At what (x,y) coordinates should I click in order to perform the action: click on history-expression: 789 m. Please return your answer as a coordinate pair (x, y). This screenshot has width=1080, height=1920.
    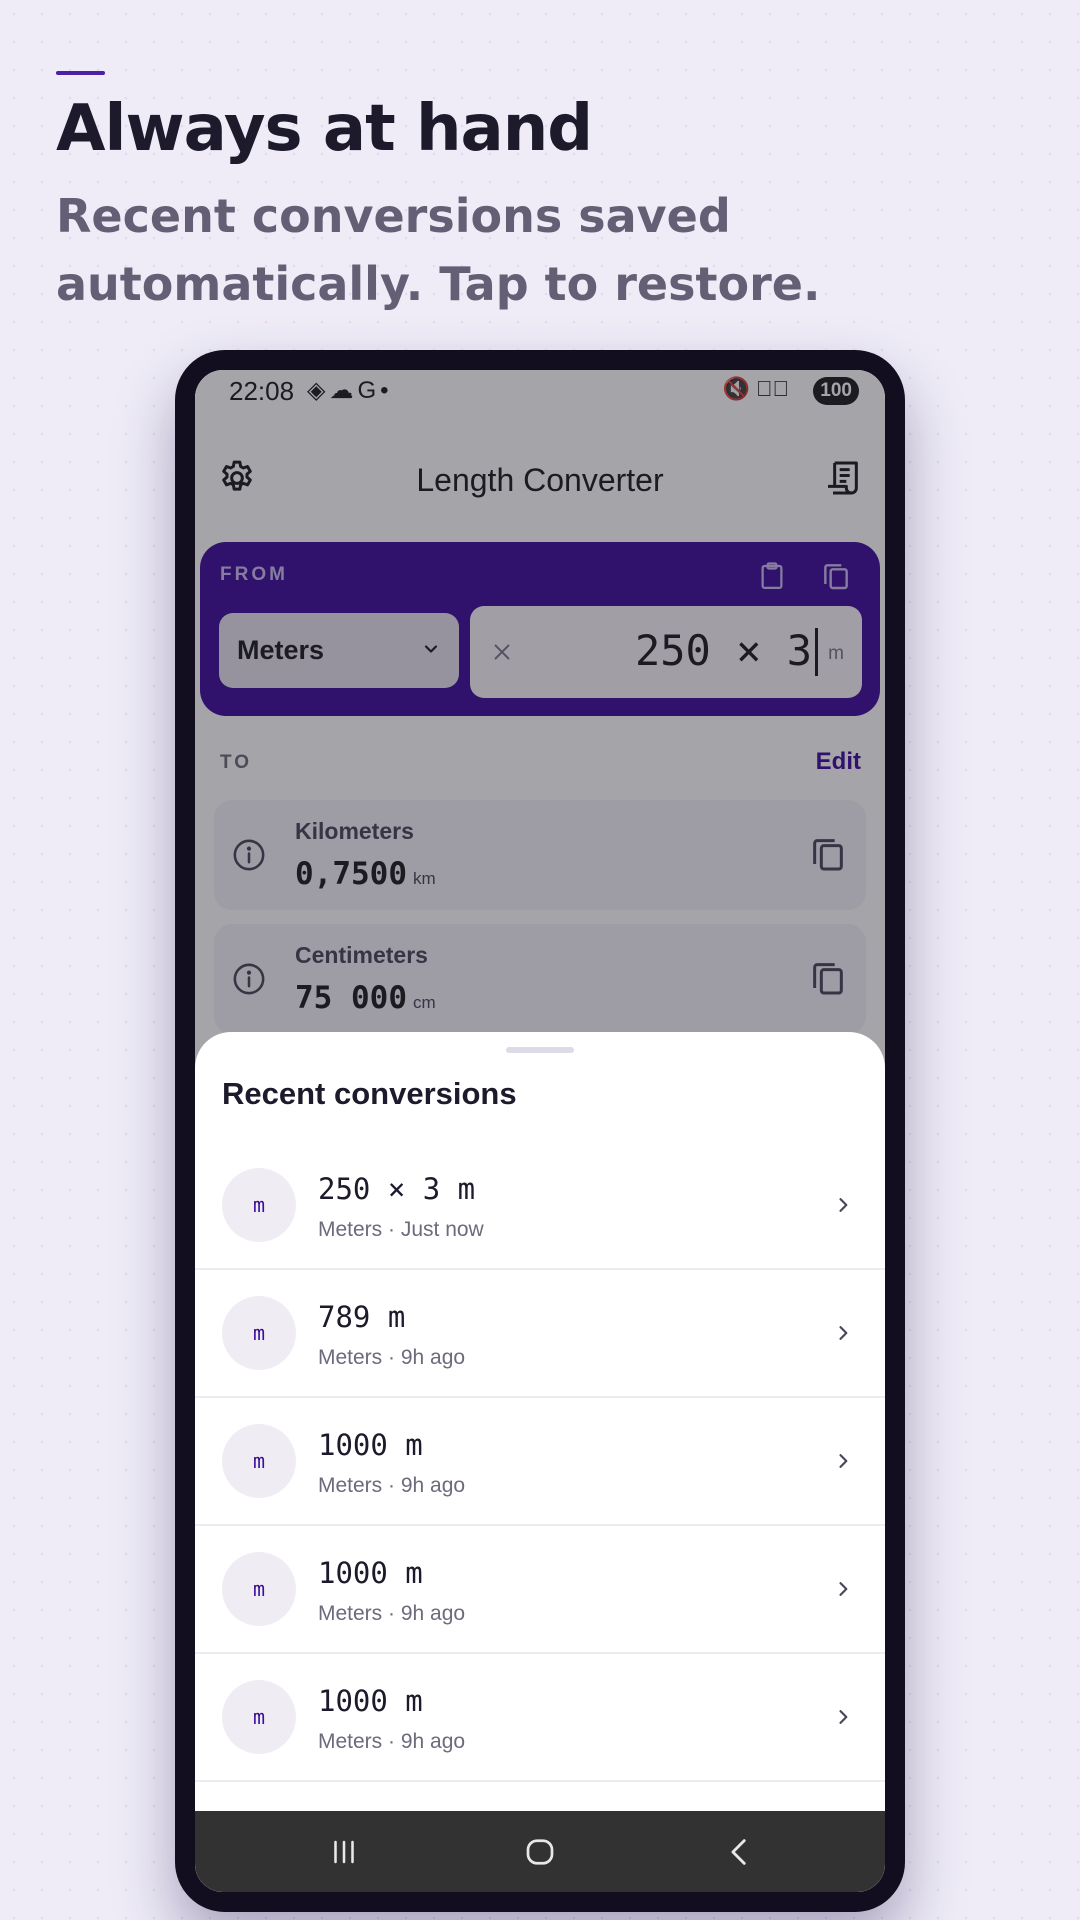
    Looking at the image, I should click on (362, 1317).